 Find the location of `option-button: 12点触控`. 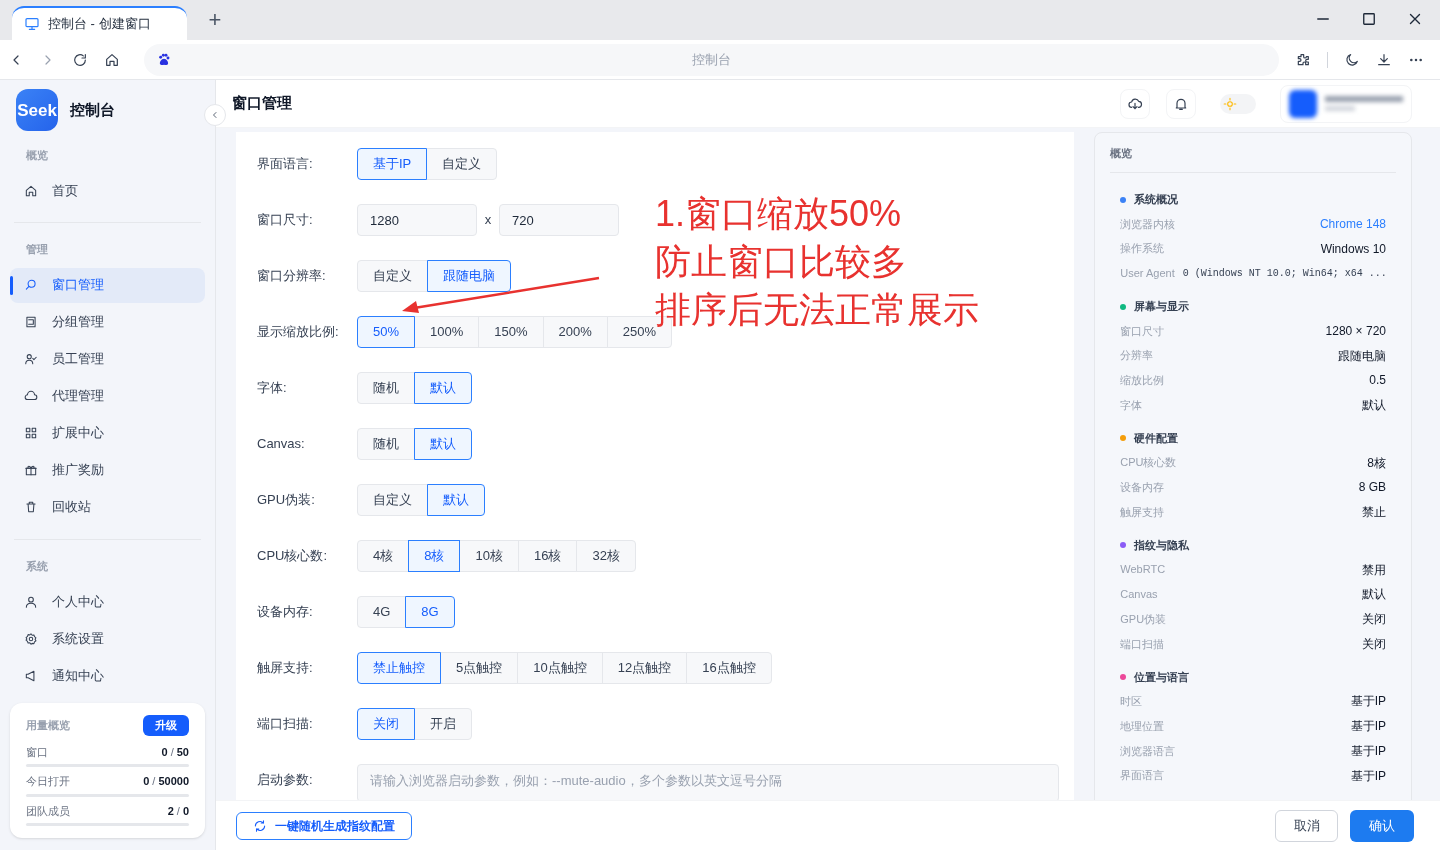

option-button: 12点触控 is located at coordinates (644, 668).